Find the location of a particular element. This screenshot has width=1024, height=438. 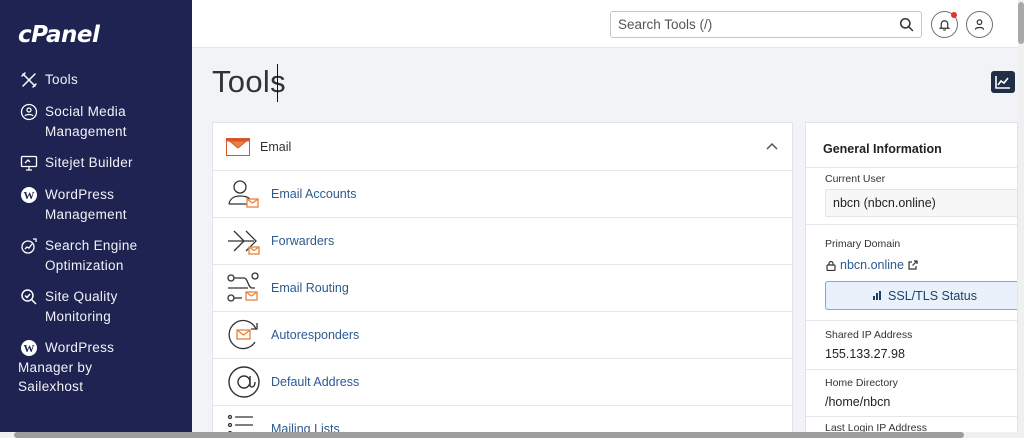

primary-domain-label: Primary Domain is located at coordinates (863, 244).